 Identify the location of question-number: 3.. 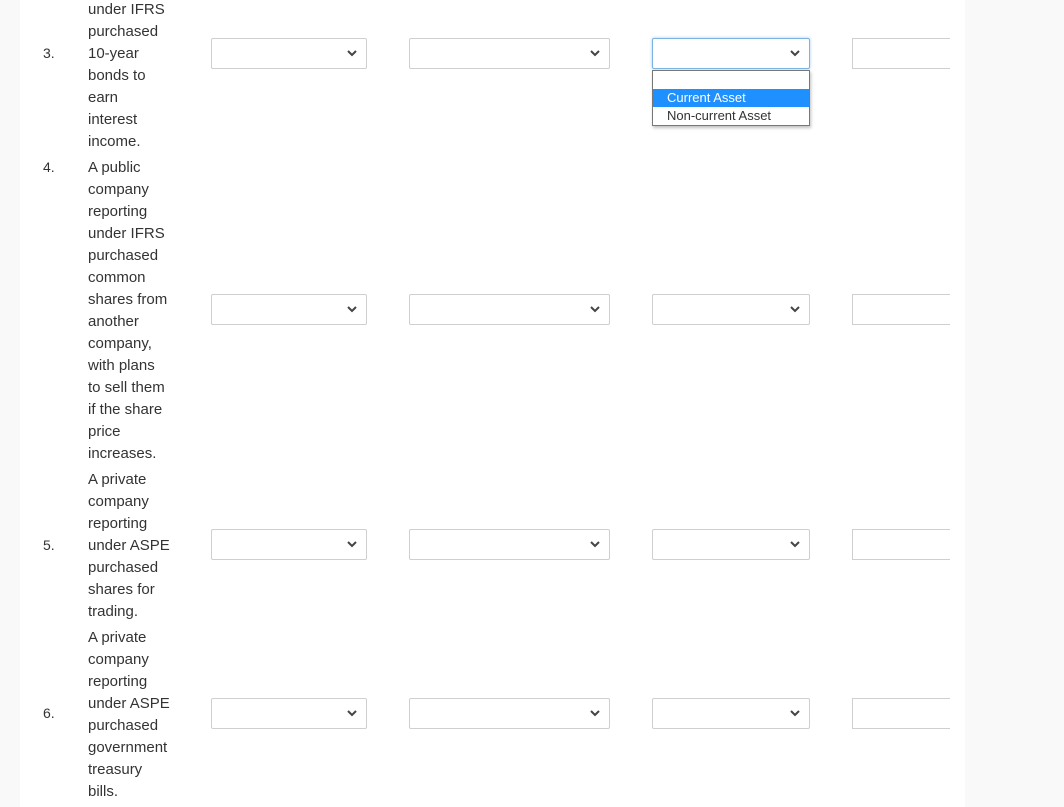
(49, 53).